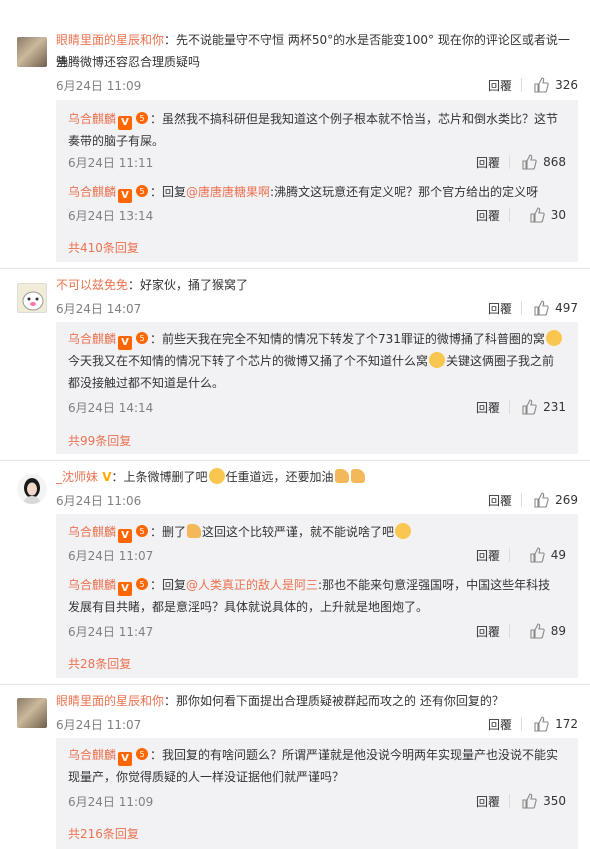 The width and height of the screenshot is (590, 849). Describe the element at coordinates (128, 62) in the screenshot. I see `comment-text-cont: 沸腾微博还容忍合理质疑吗` at that location.